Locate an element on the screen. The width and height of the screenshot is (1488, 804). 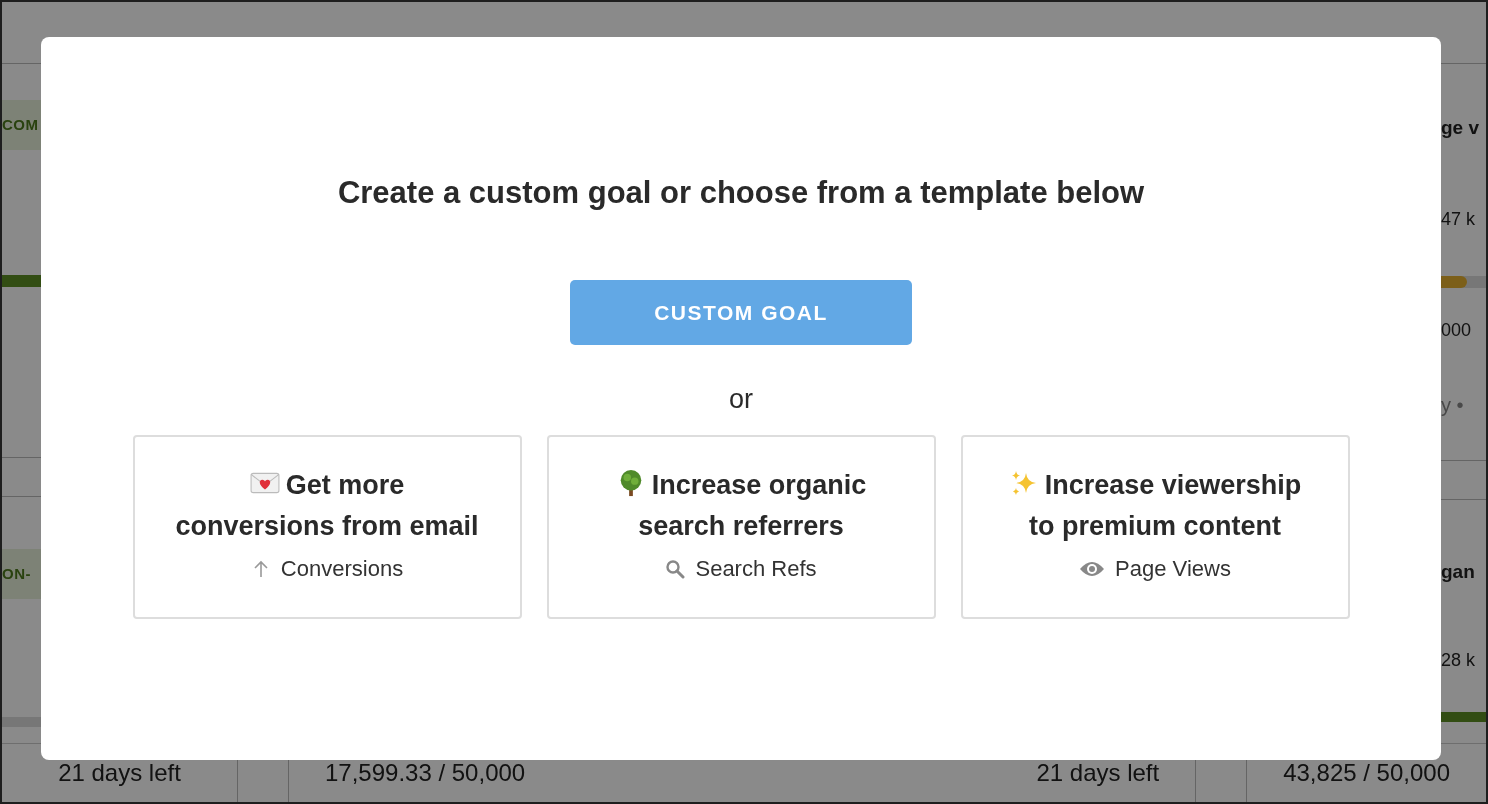
tag-label: COM is located at coordinates (21, 125).